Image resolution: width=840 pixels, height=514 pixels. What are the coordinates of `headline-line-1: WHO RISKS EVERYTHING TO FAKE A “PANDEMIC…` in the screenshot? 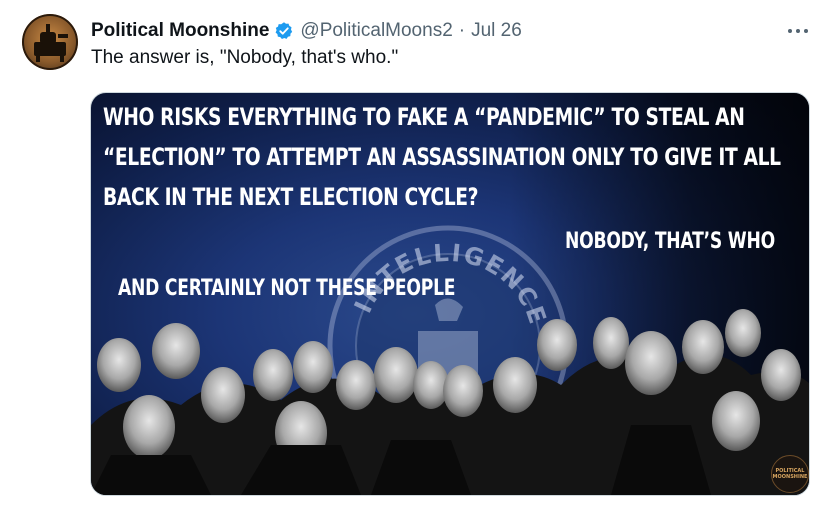 It's located at (424, 117).